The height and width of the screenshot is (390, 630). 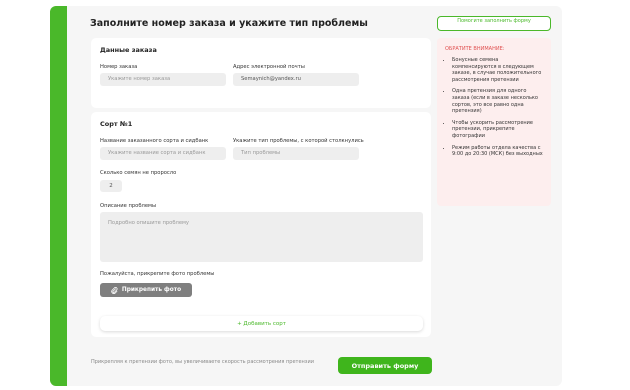 What do you see at coordinates (116, 124) in the screenshot?
I see `sort-heading: Сорт №1` at bounding box center [116, 124].